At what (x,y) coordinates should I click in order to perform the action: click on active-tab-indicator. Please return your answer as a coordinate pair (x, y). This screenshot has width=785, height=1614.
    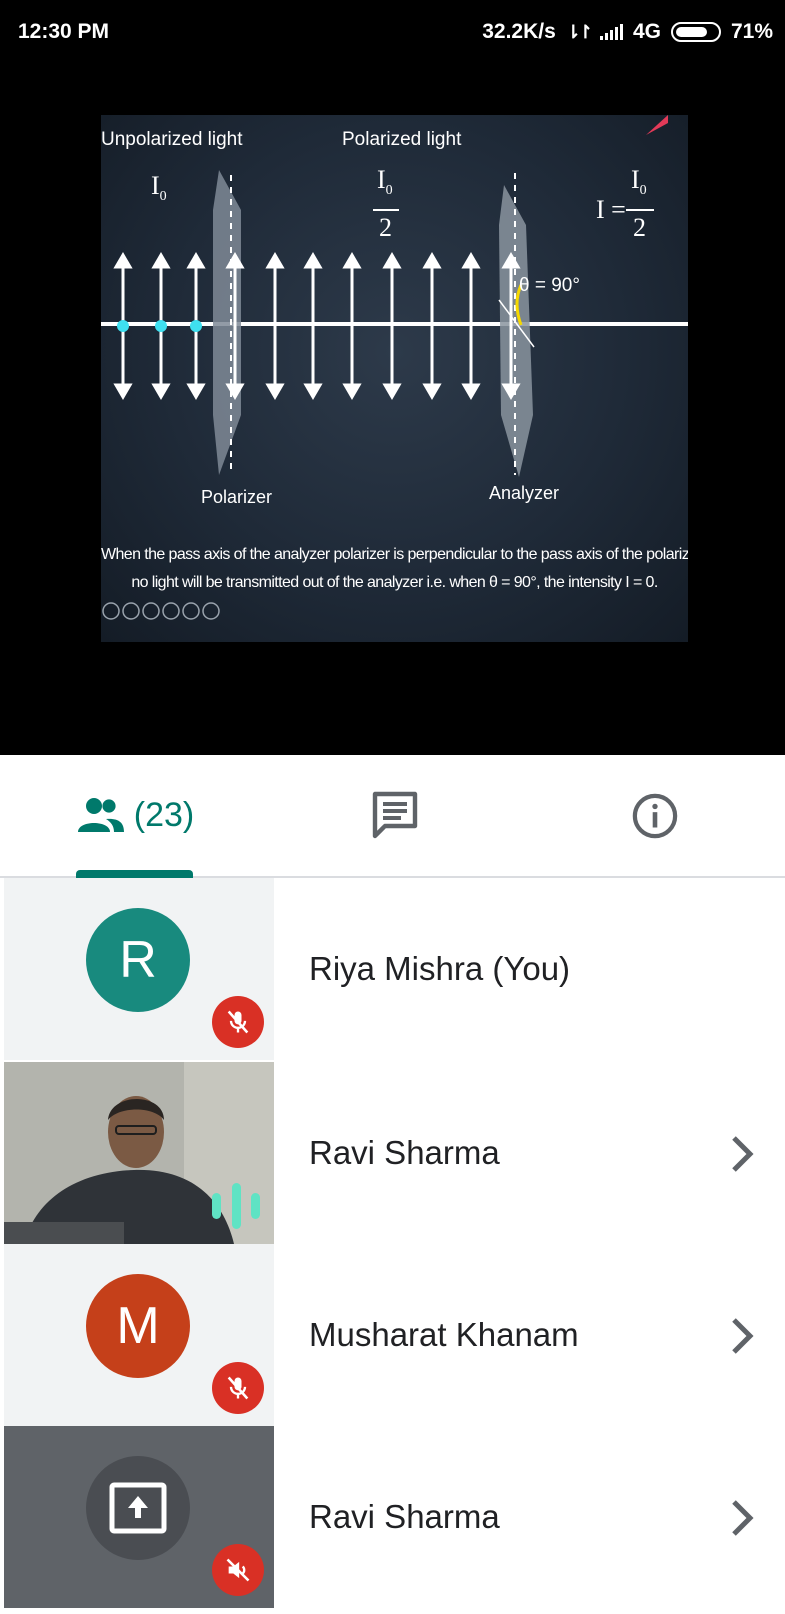
    Looking at the image, I should click on (134, 874).